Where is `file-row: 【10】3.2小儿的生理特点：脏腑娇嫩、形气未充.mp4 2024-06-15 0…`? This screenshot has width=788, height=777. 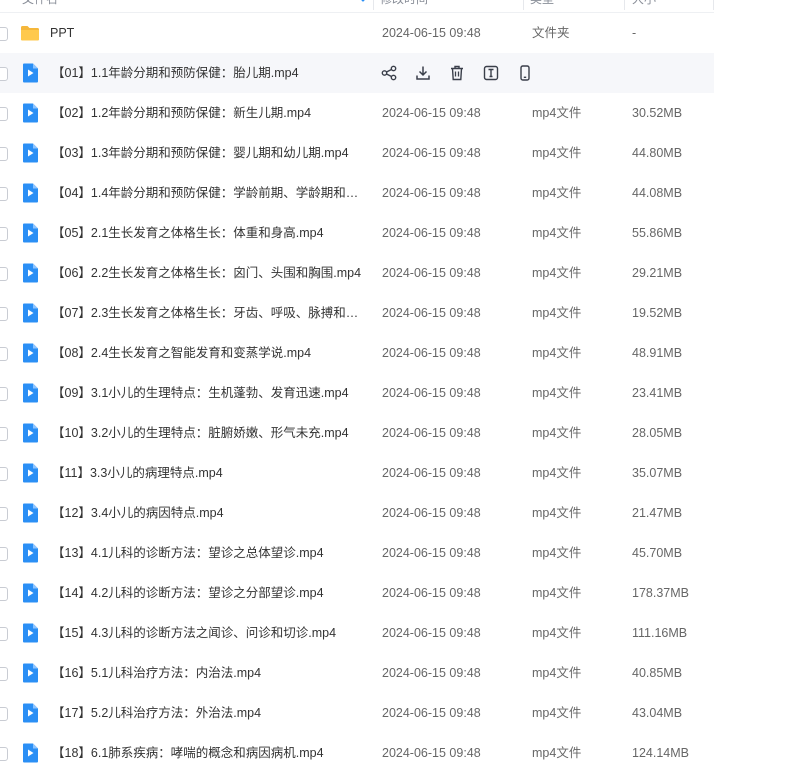
file-row: 【10】3.2小儿的生理特点：脏腑娇嫩、形气未充.mp4 2024-06-15 0… is located at coordinates (357, 433).